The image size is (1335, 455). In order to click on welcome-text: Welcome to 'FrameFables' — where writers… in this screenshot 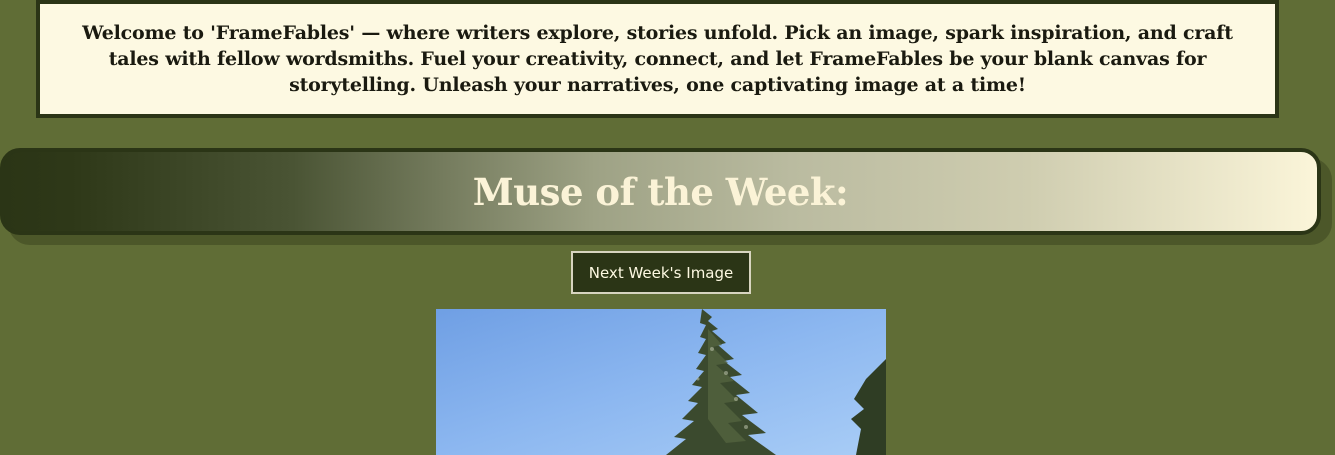, I will do `click(657, 59)`.